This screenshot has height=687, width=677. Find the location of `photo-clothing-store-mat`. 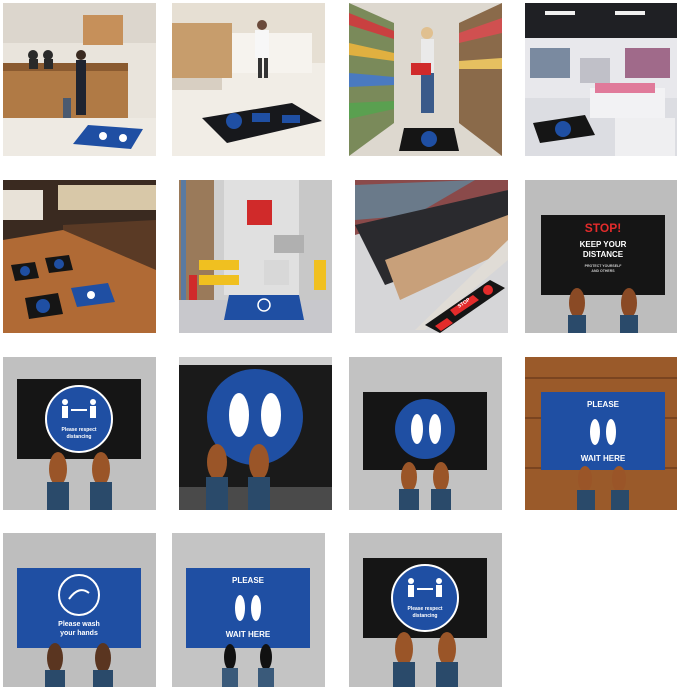

photo-clothing-store-mat is located at coordinates (601, 79).